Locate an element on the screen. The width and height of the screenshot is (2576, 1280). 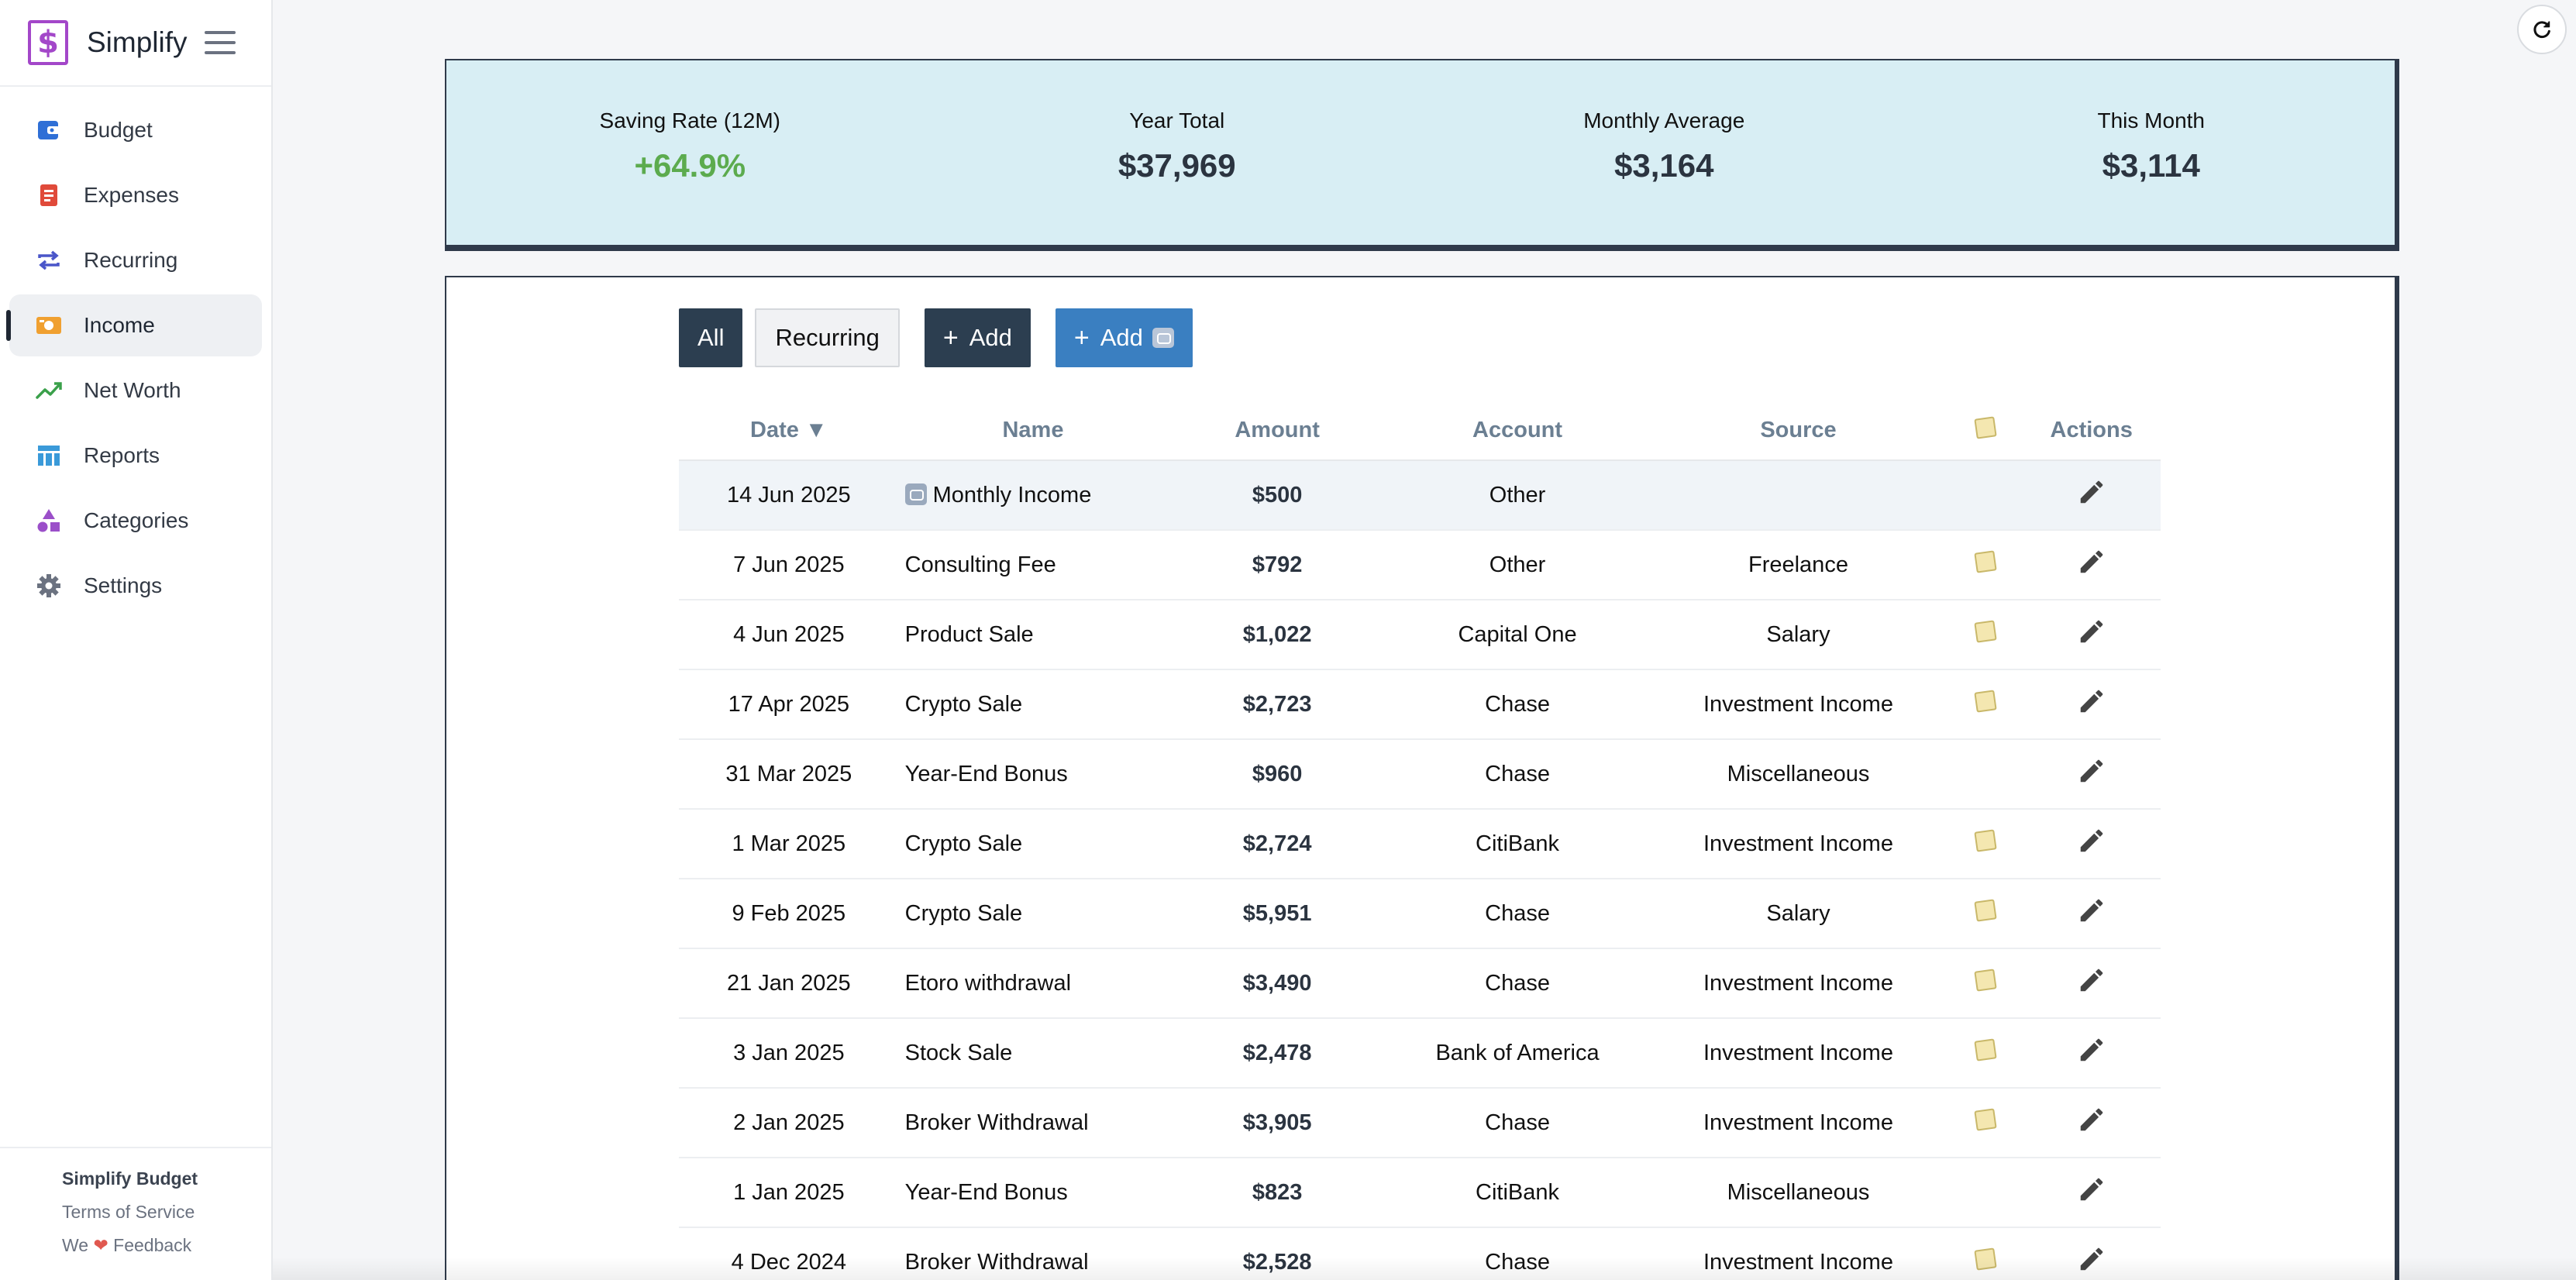
filter-recurring-button: Recurring is located at coordinates (827, 337).